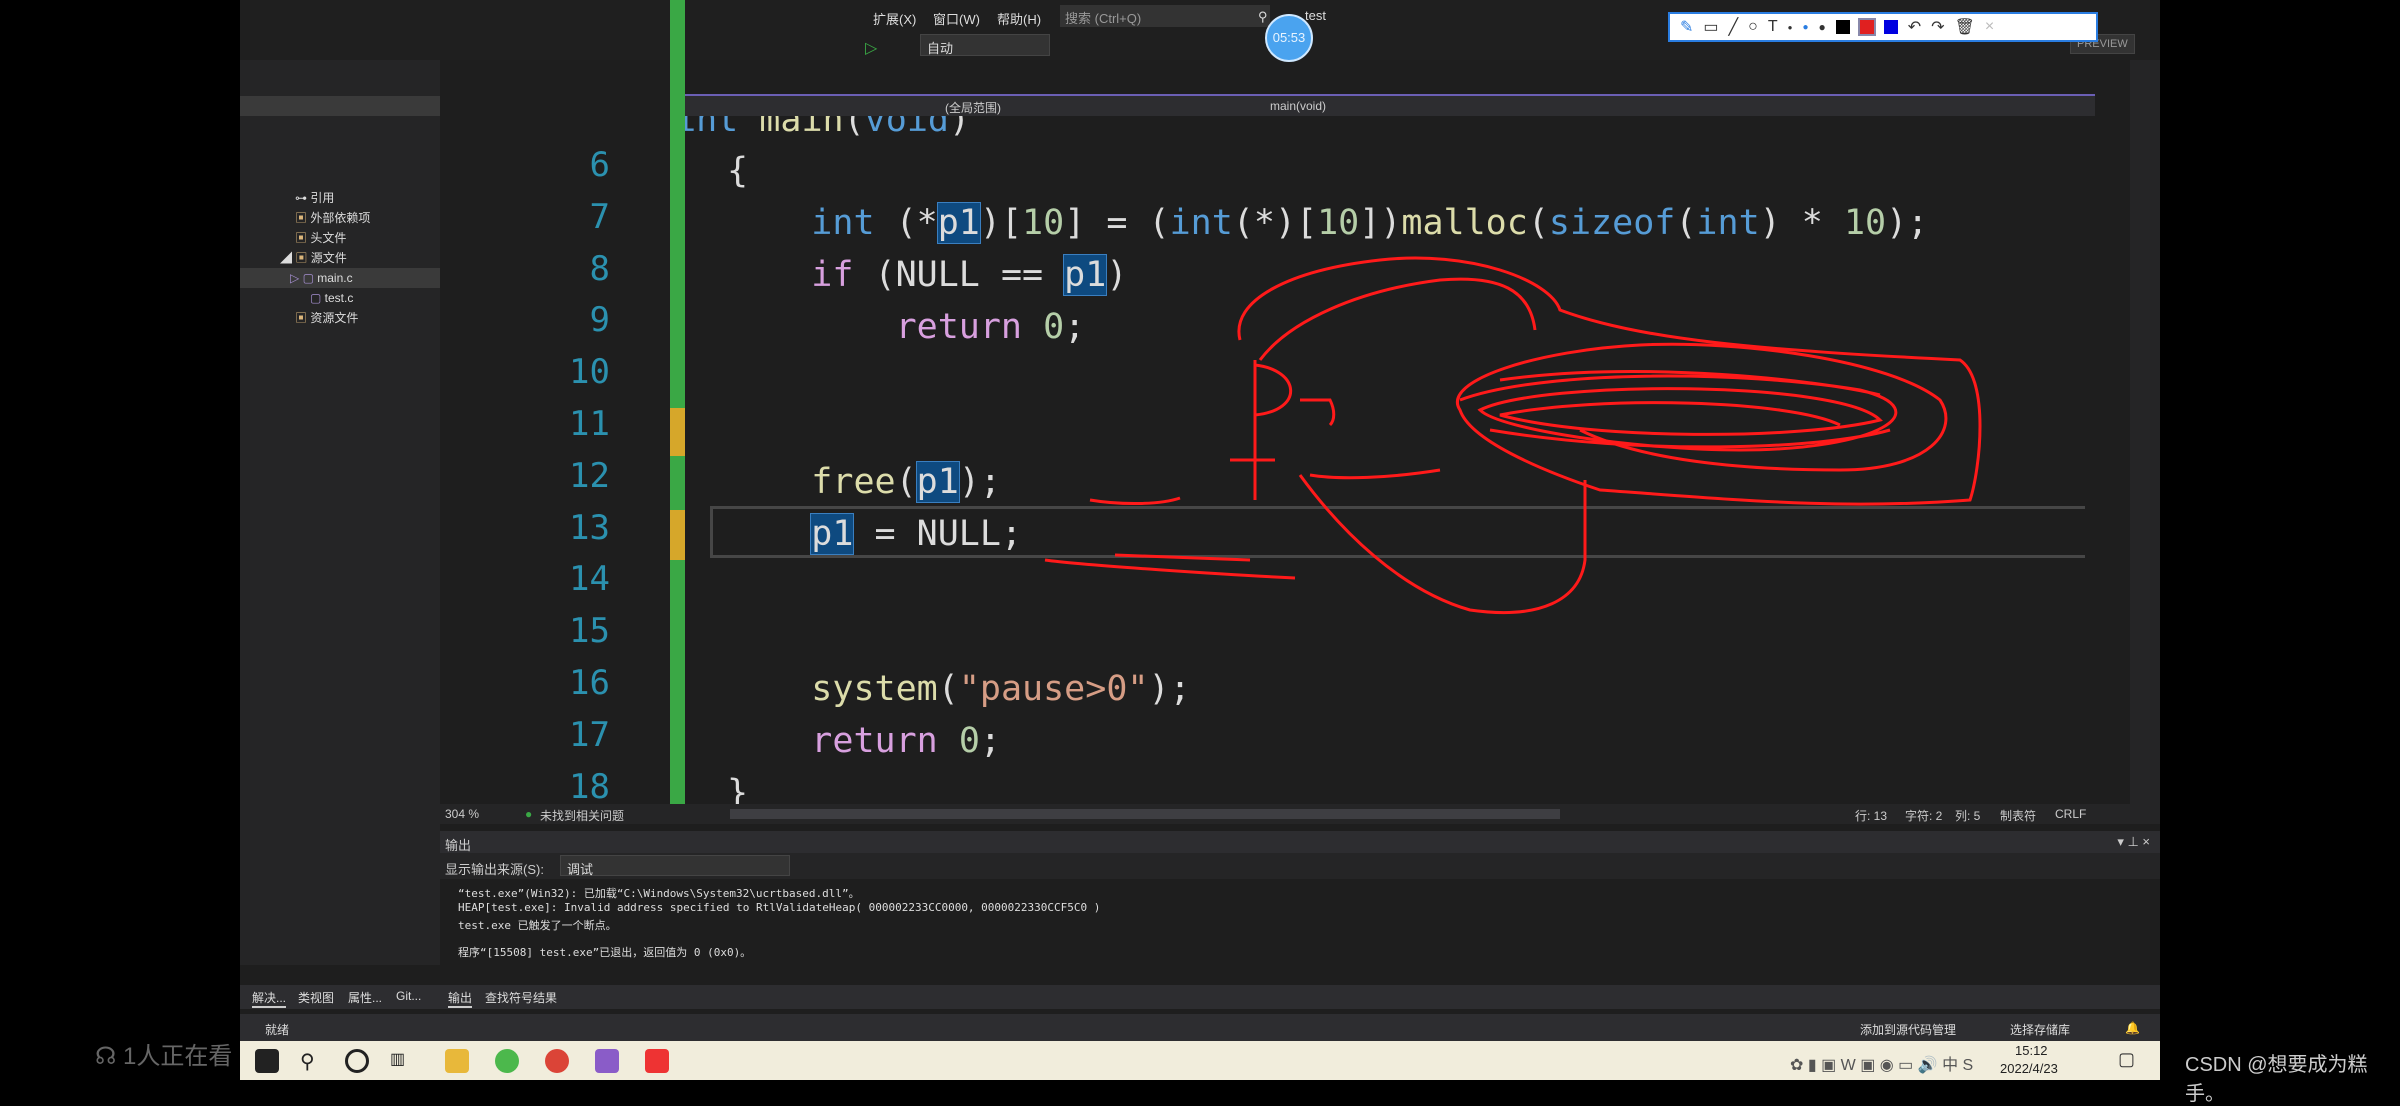  What do you see at coordinates (1200, 997) in the screenshot?
I see `bottom-tabs: 解决... 类视图 属性... Git... 输出 查找符号结果` at bounding box center [1200, 997].